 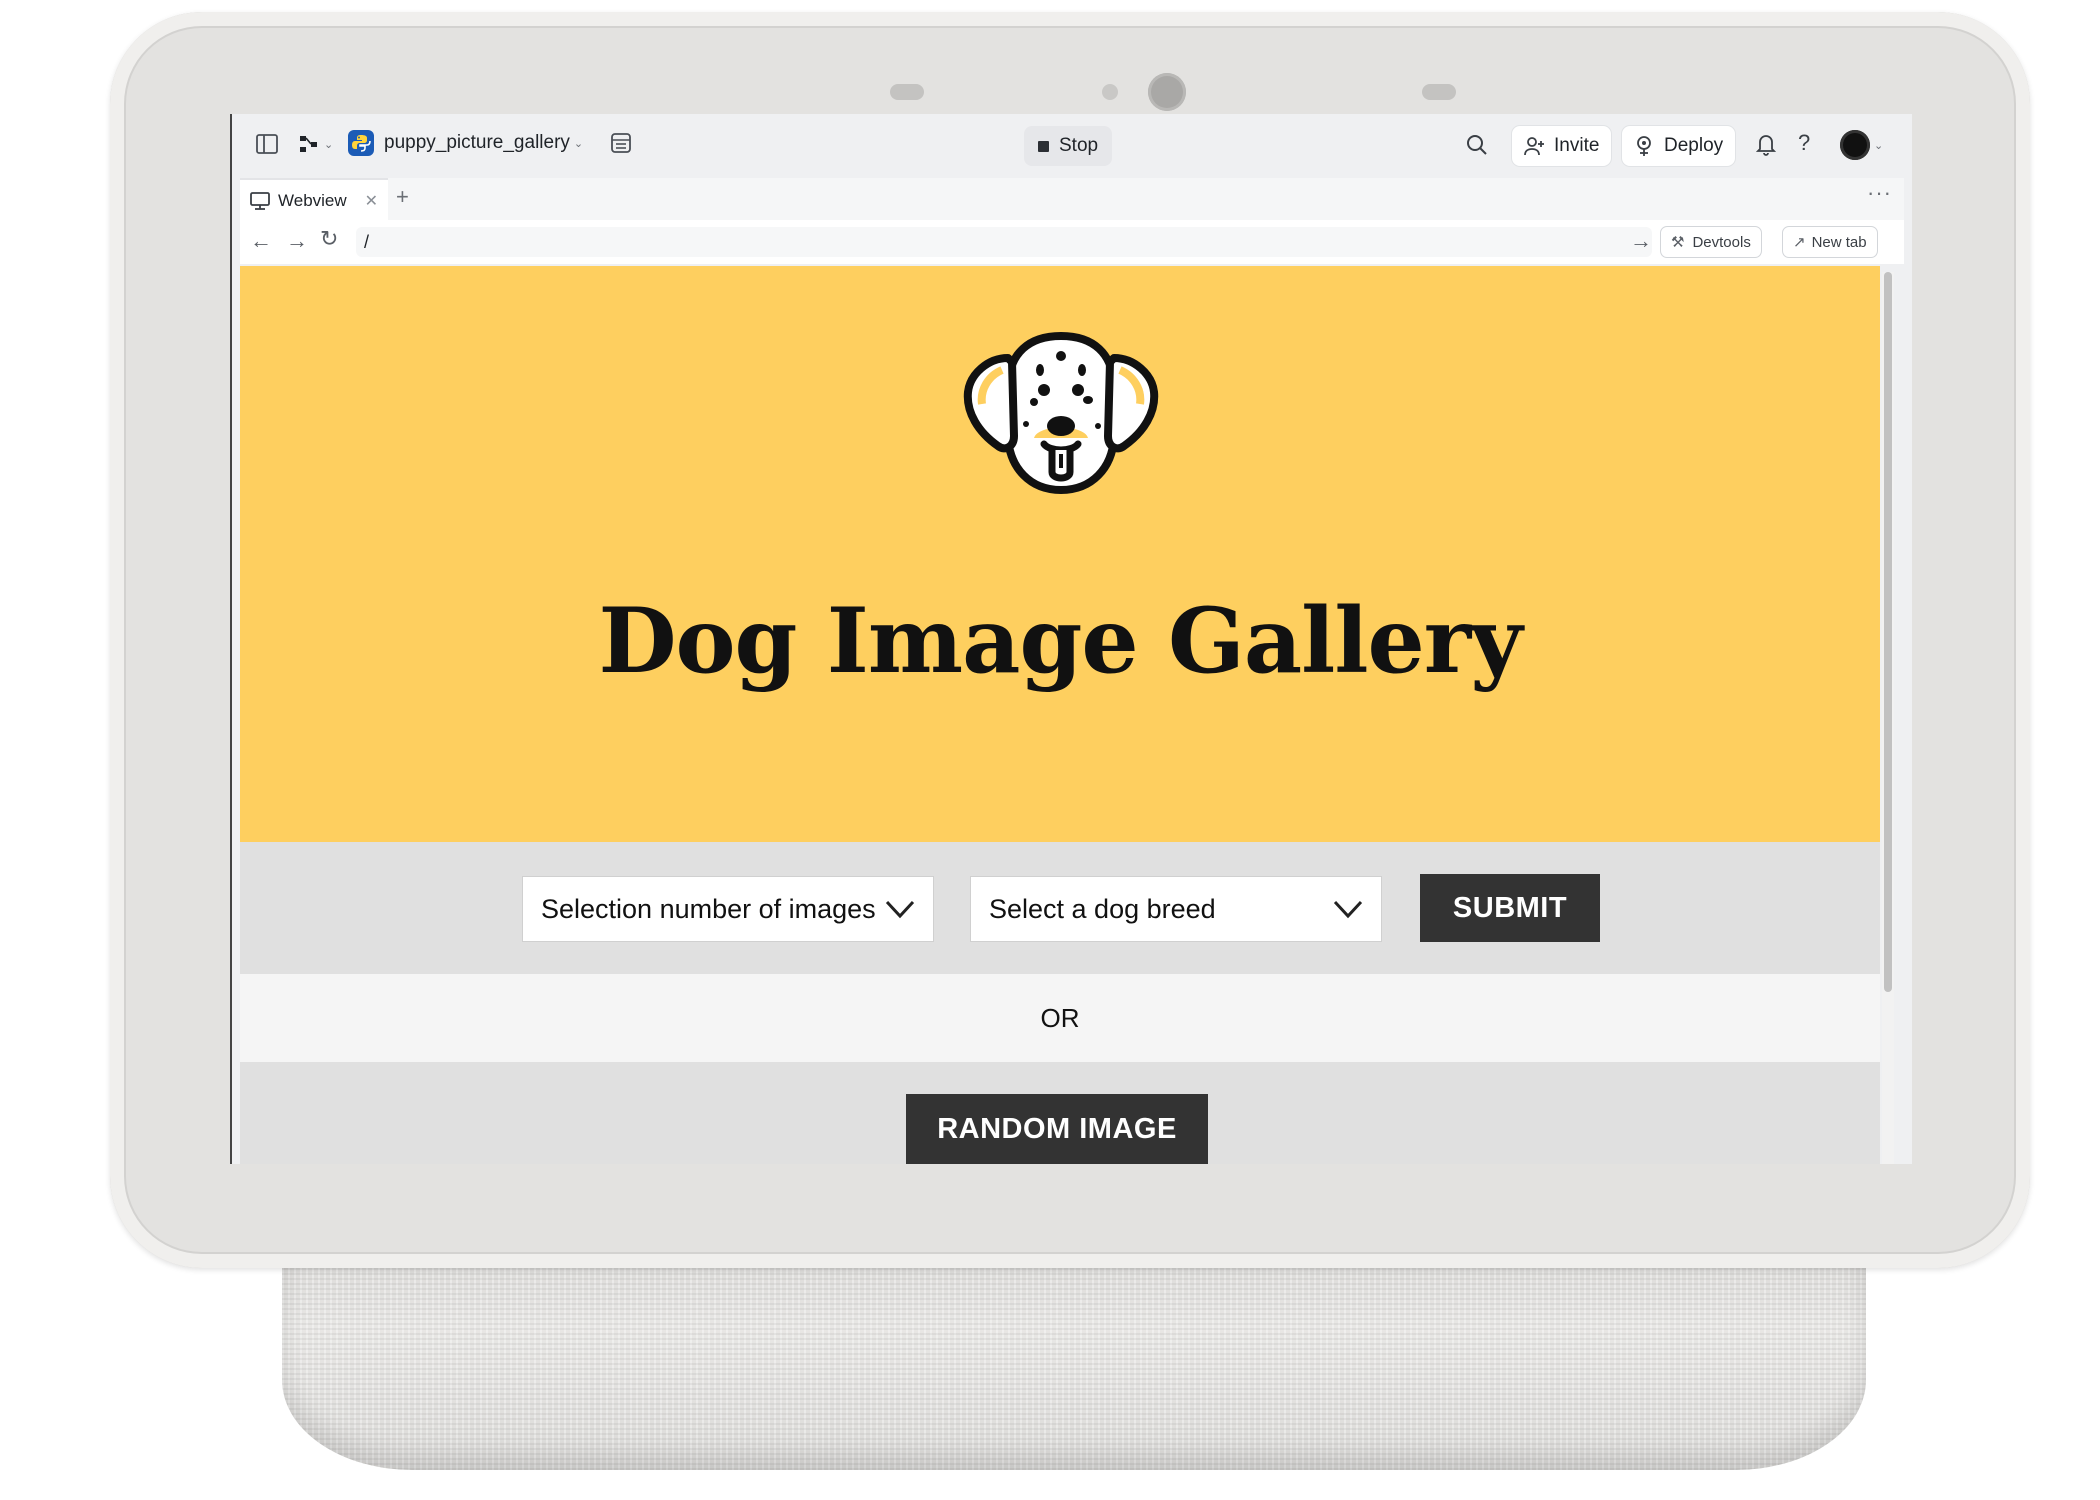 I want to click on breed-select-label: Select a dog breed, so click(x=1102, y=908).